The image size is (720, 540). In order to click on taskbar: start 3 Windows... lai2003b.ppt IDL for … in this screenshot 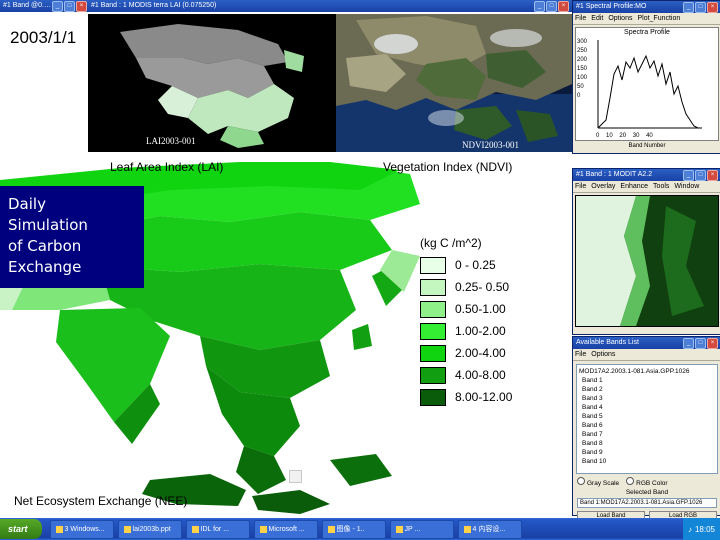, I will do `click(360, 529)`.